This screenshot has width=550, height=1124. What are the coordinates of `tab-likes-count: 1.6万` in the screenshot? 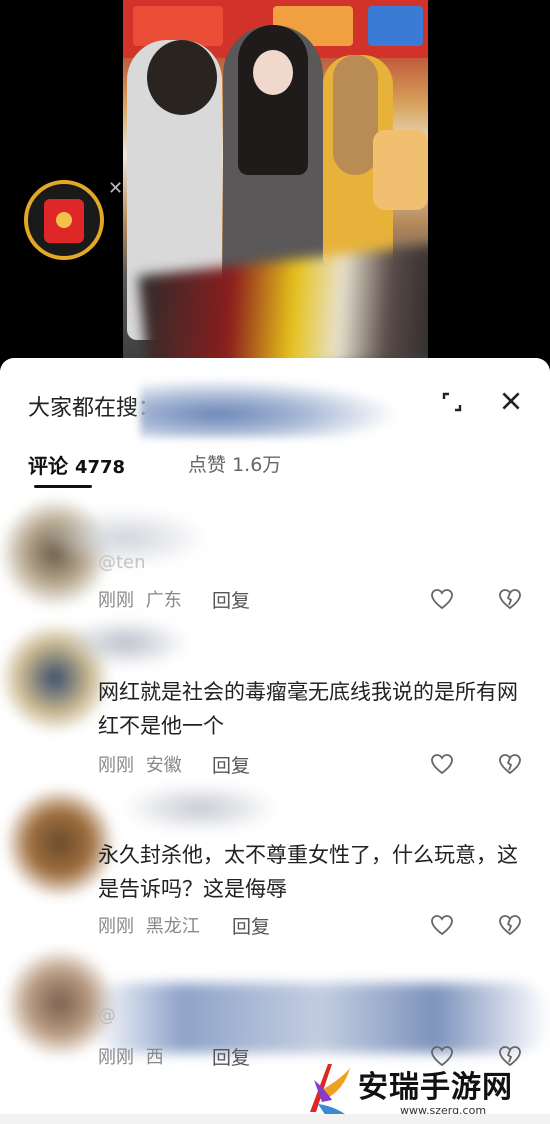 It's located at (257, 465).